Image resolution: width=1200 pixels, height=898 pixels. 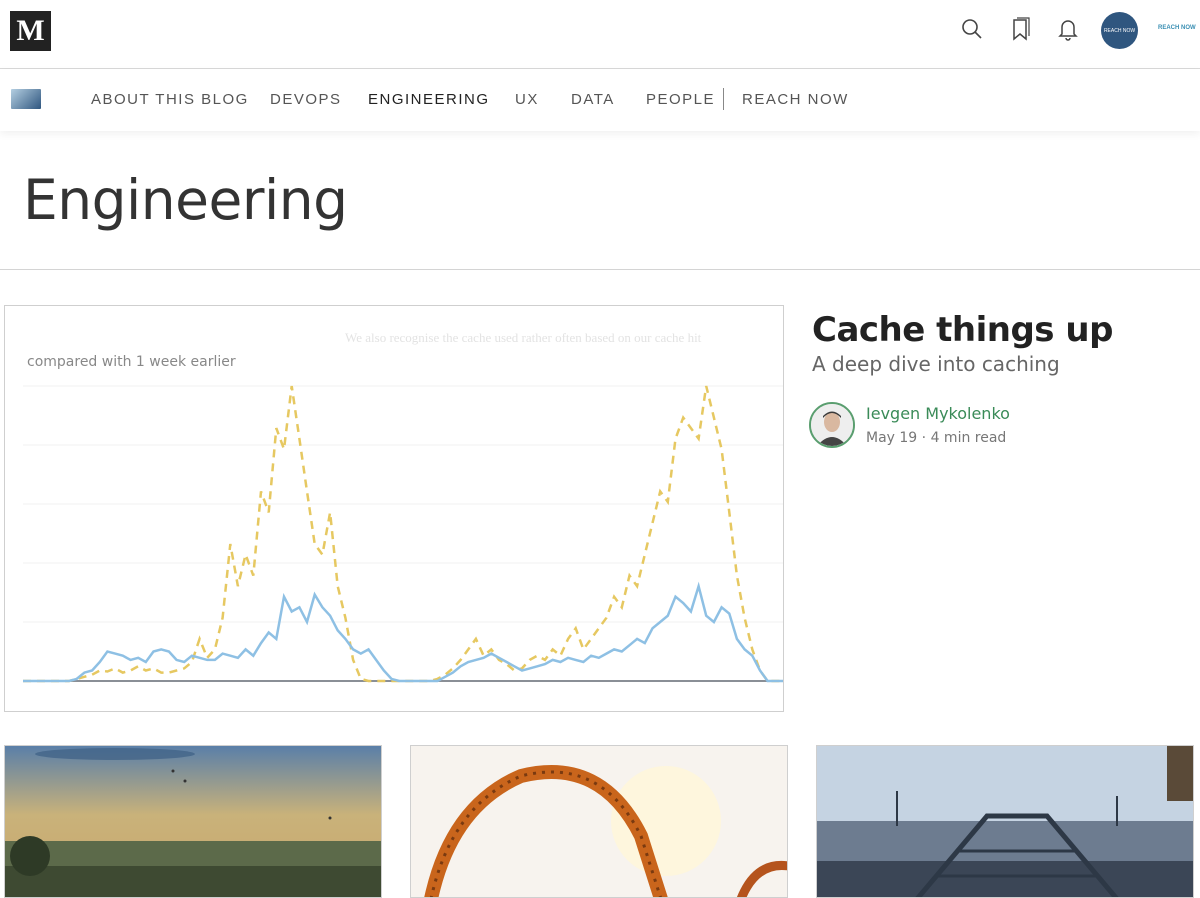 What do you see at coordinates (26, 99) in the screenshot?
I see `publication-logo` at bounding box center [26, 99].